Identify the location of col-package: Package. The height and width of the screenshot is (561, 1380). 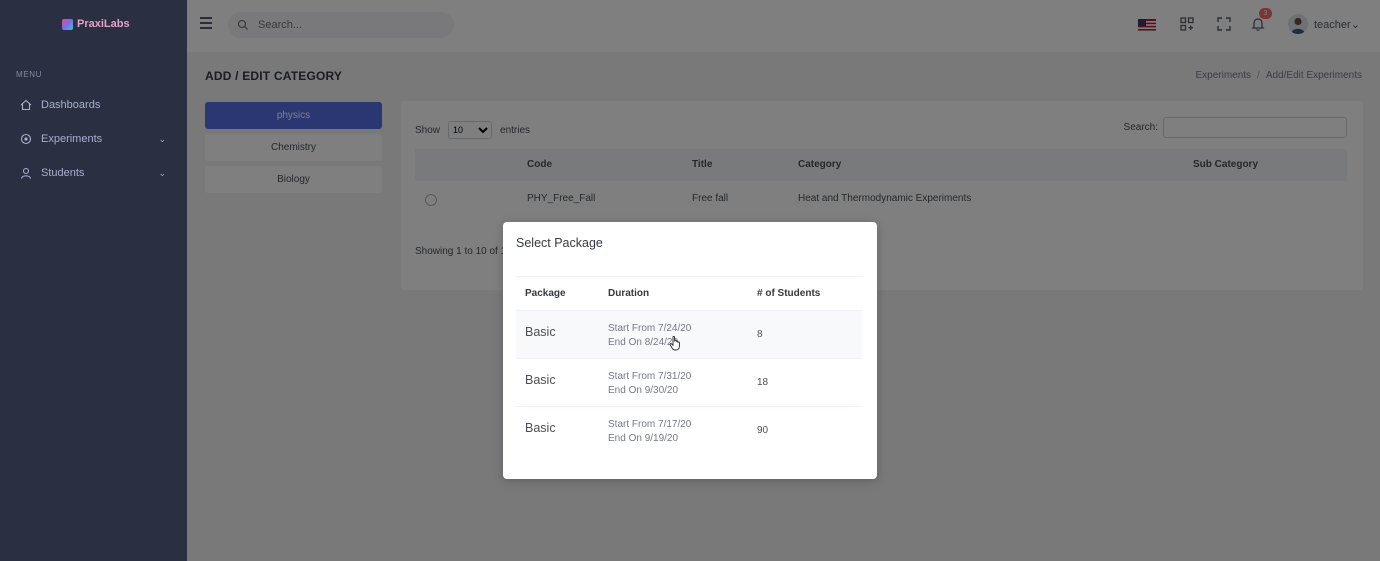
(545, 293).